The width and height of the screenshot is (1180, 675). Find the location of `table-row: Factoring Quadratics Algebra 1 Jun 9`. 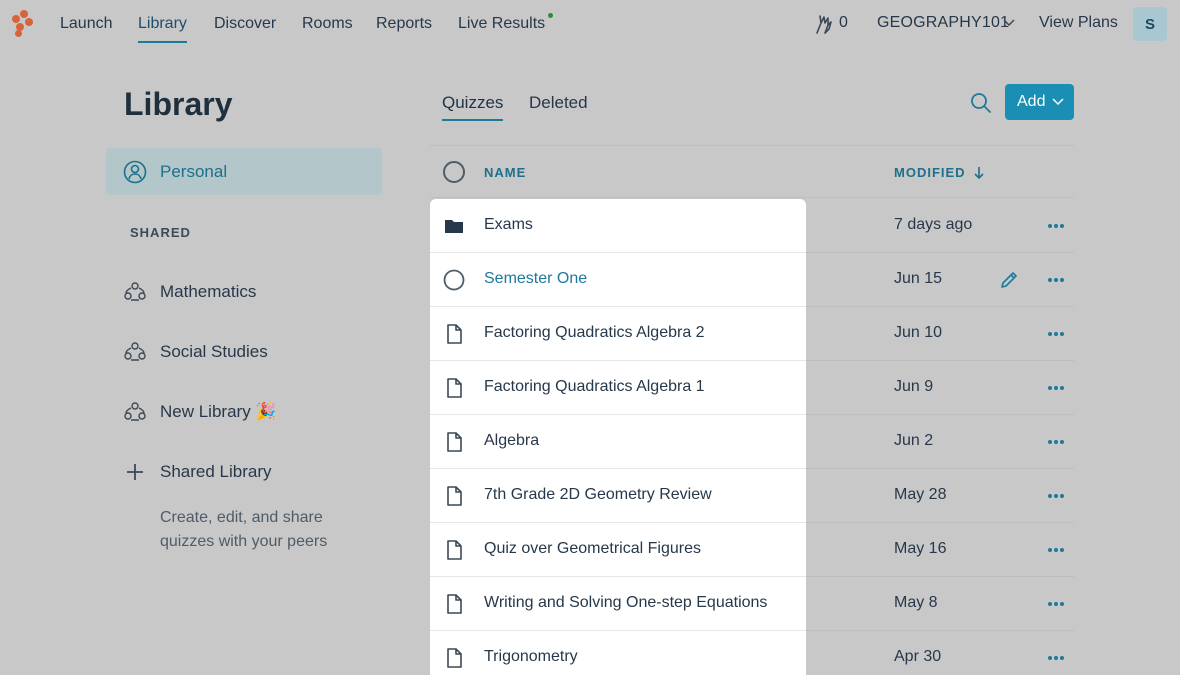

table-row: Factoring Quadratics Algebra 1 Jun 9 is located at coordinates (752, 388).